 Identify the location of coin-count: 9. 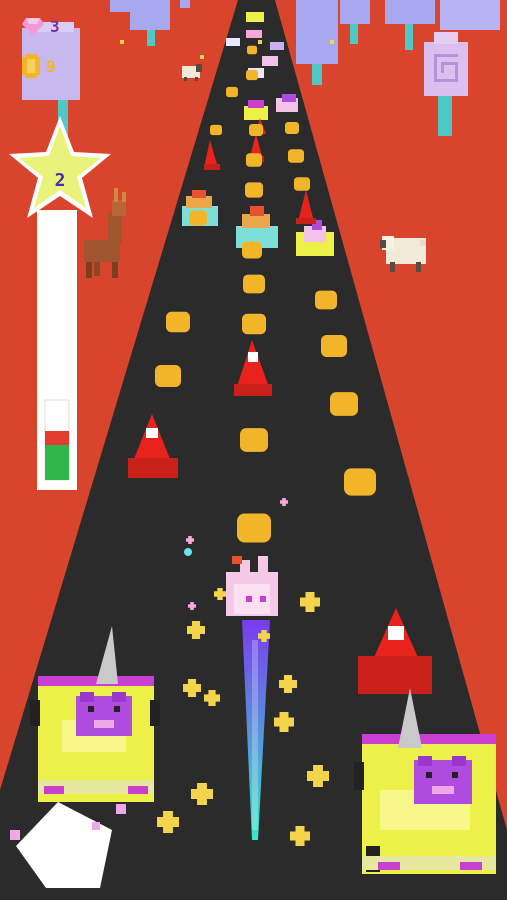
(51, 66).